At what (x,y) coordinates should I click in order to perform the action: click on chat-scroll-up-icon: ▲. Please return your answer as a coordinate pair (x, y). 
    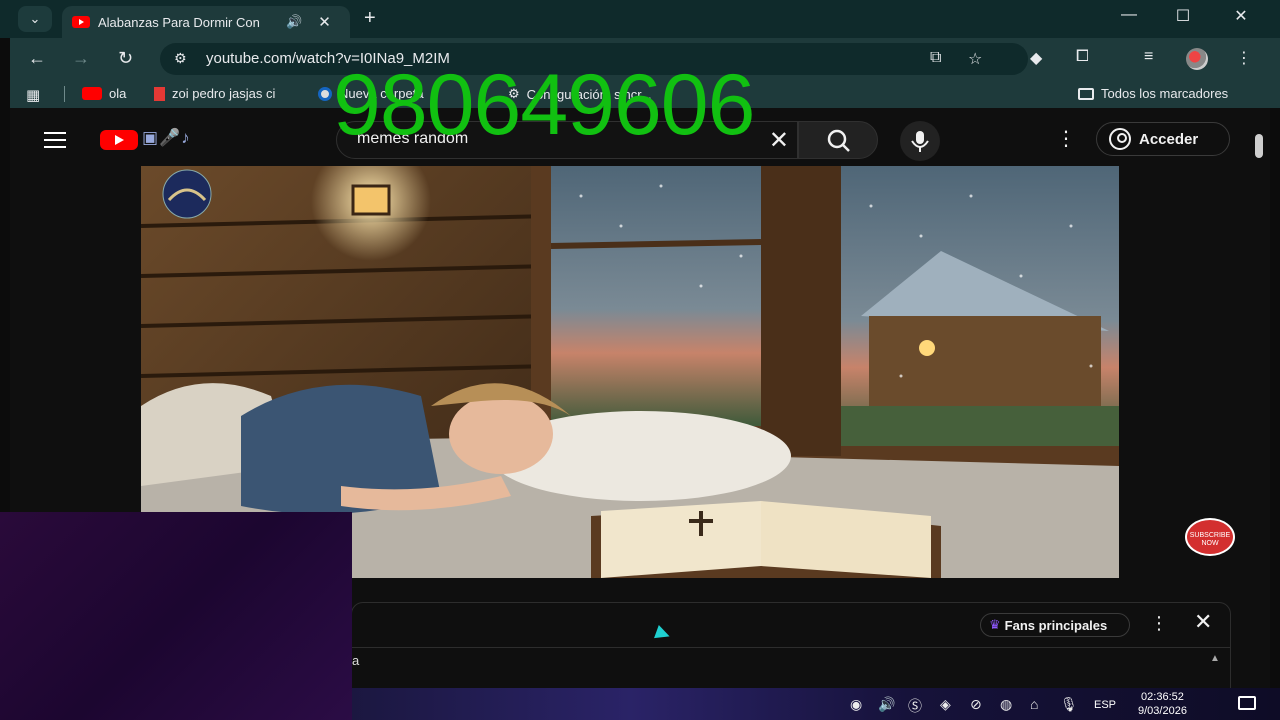
    Looking at the image, I should click on (1215, 658).